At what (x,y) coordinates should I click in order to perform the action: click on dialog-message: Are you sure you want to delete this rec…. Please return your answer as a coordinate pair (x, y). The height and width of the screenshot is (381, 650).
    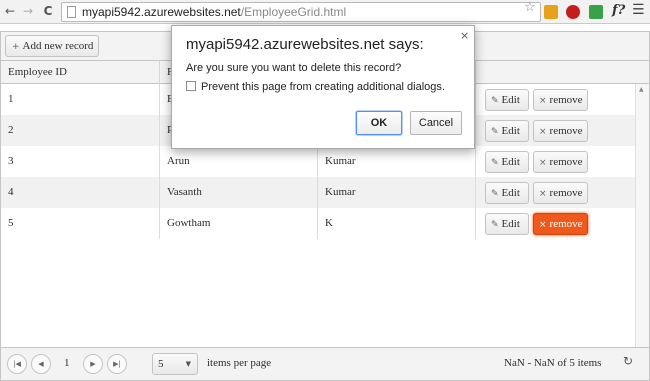
    Looking at the image, I should click on (294, 68).